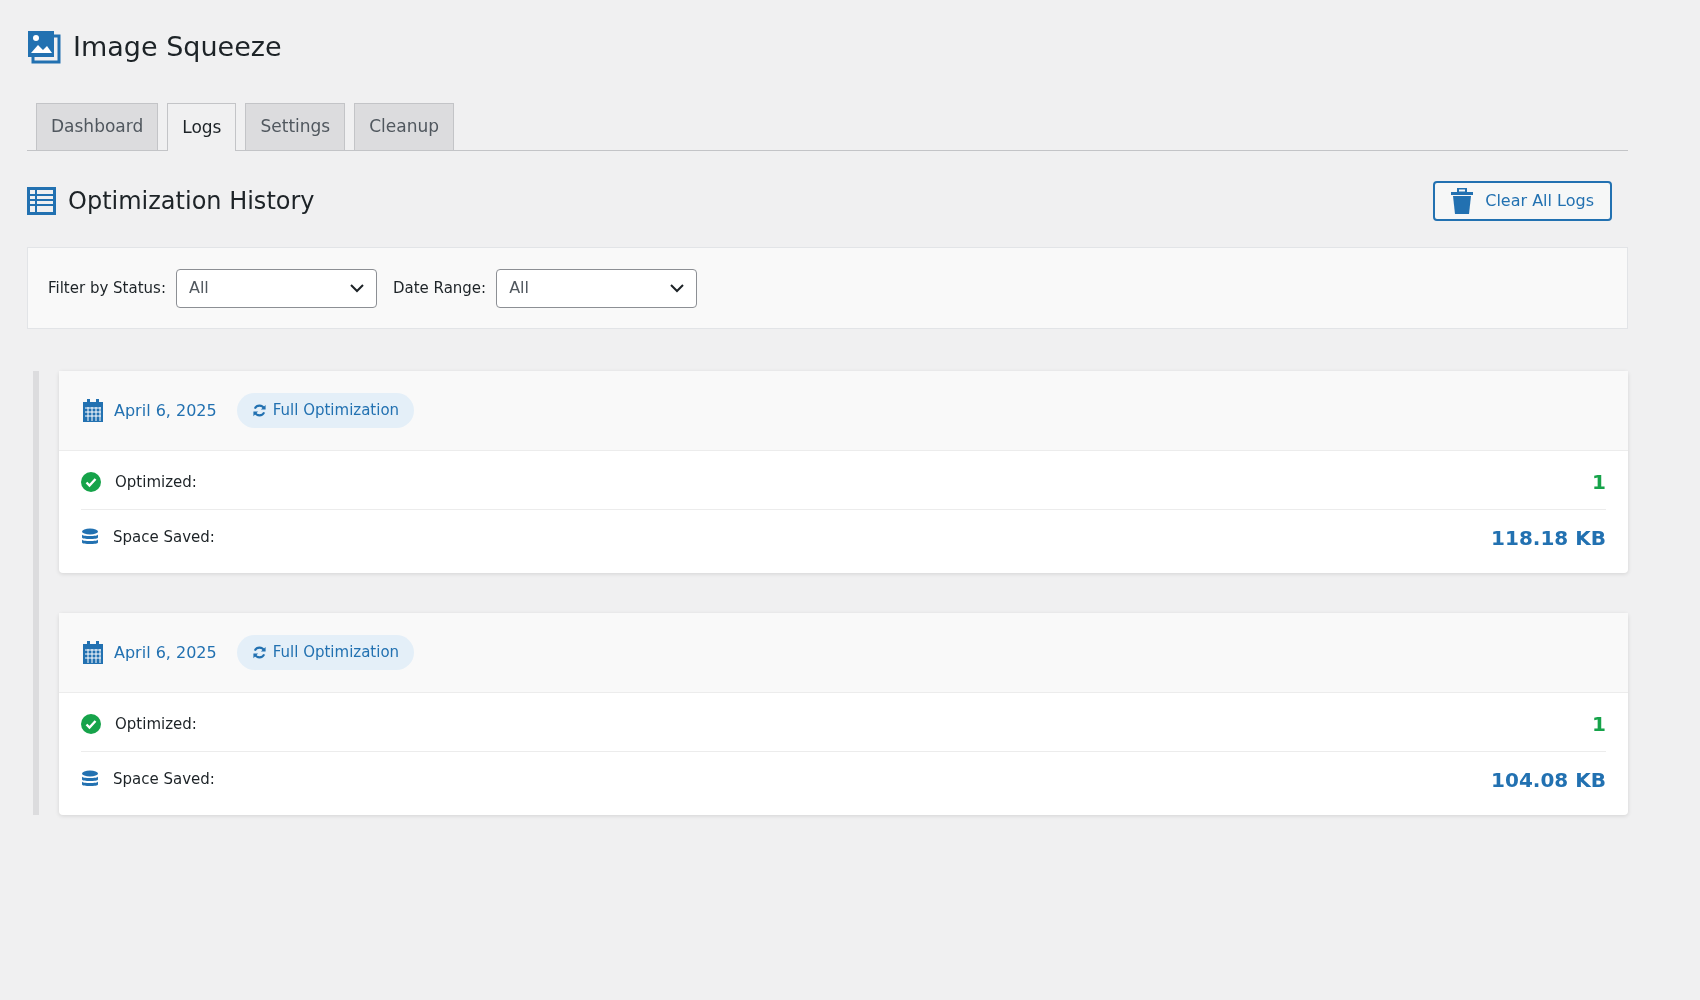 This screenshot has width=1700, height=1000. I want to click on tab: Cleanup, so click(404, 126).